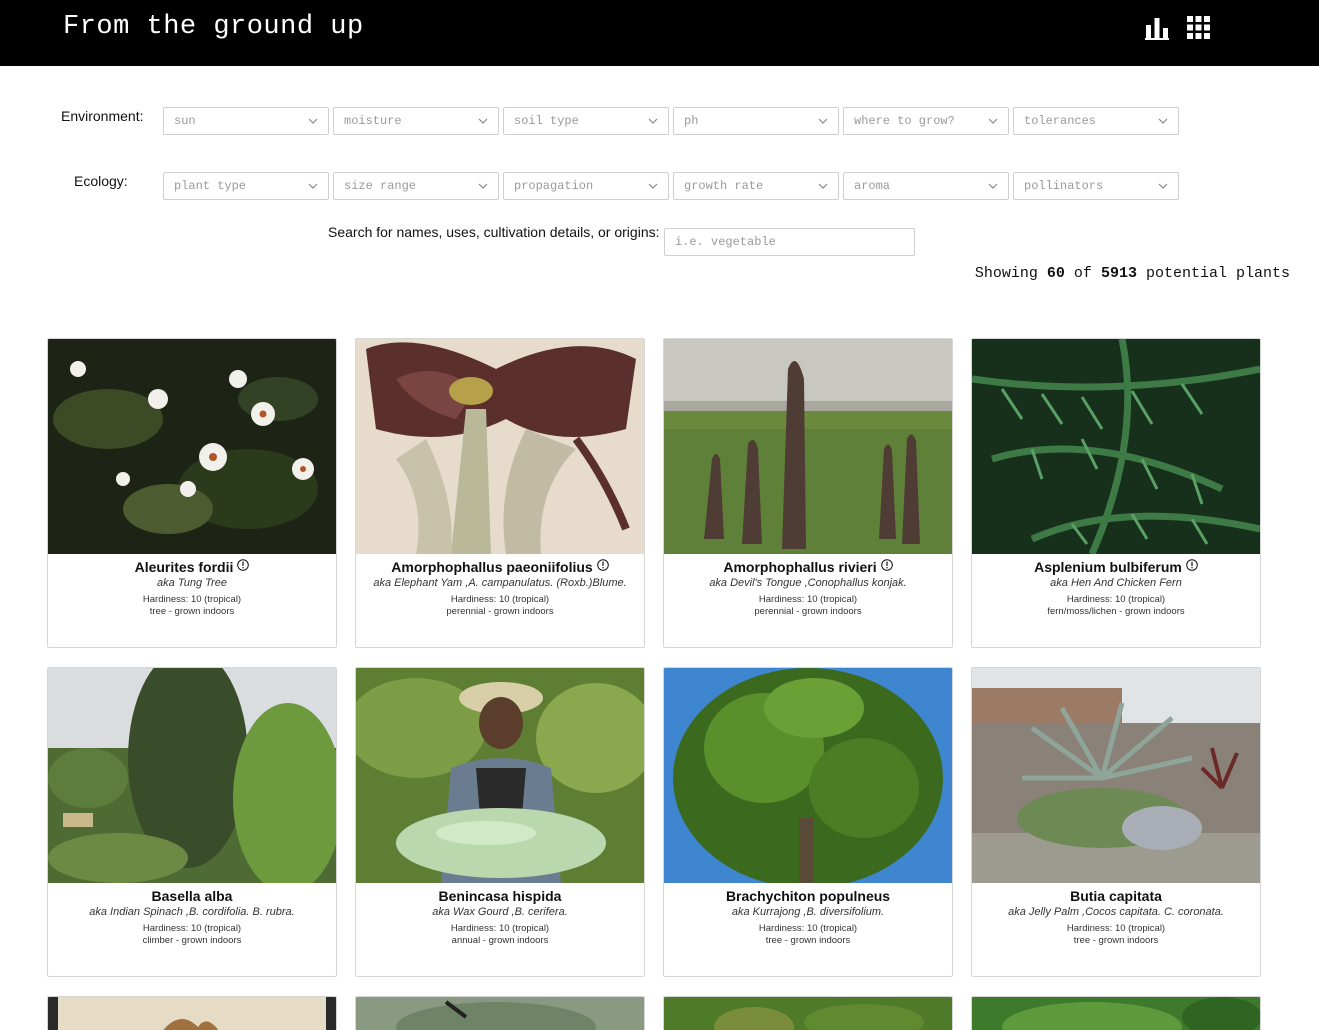  Describe the element at coordinates (500, 940) in the screenshot. I see `plant-type: annual - grown indoors` at that location.